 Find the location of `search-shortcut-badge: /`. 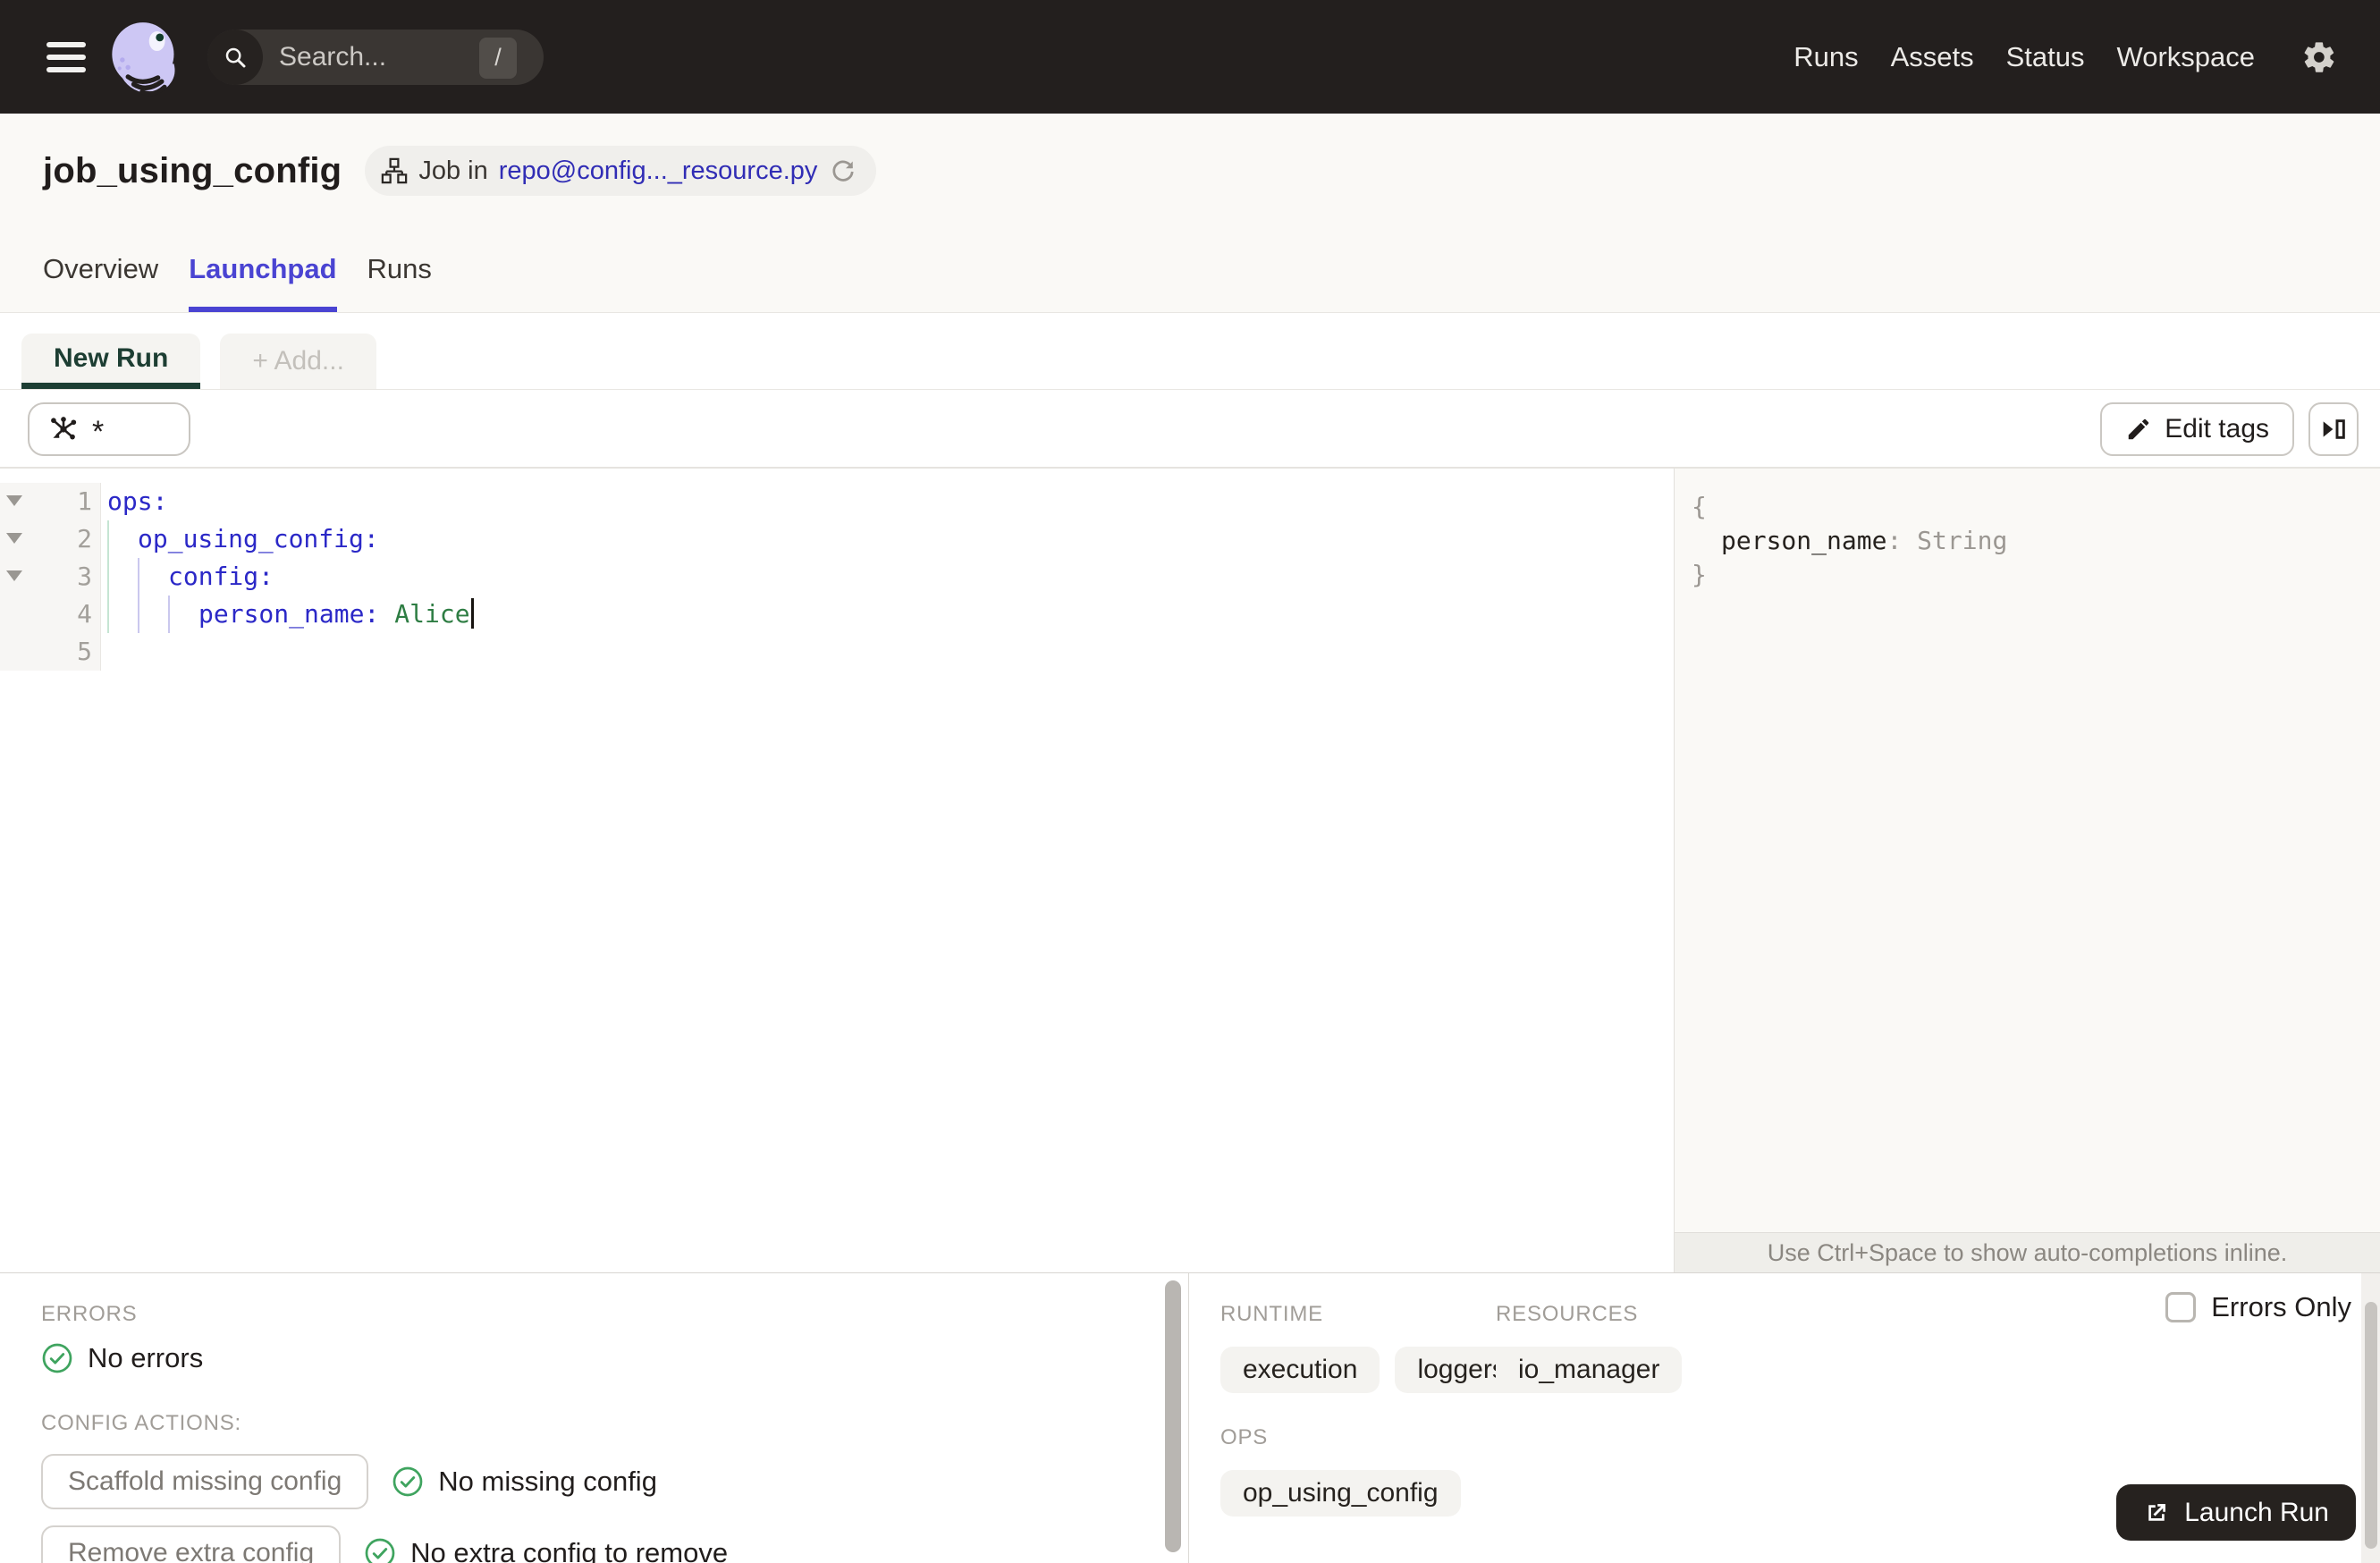

search-shortcut-badge: / is located at coordinates (498, 58).